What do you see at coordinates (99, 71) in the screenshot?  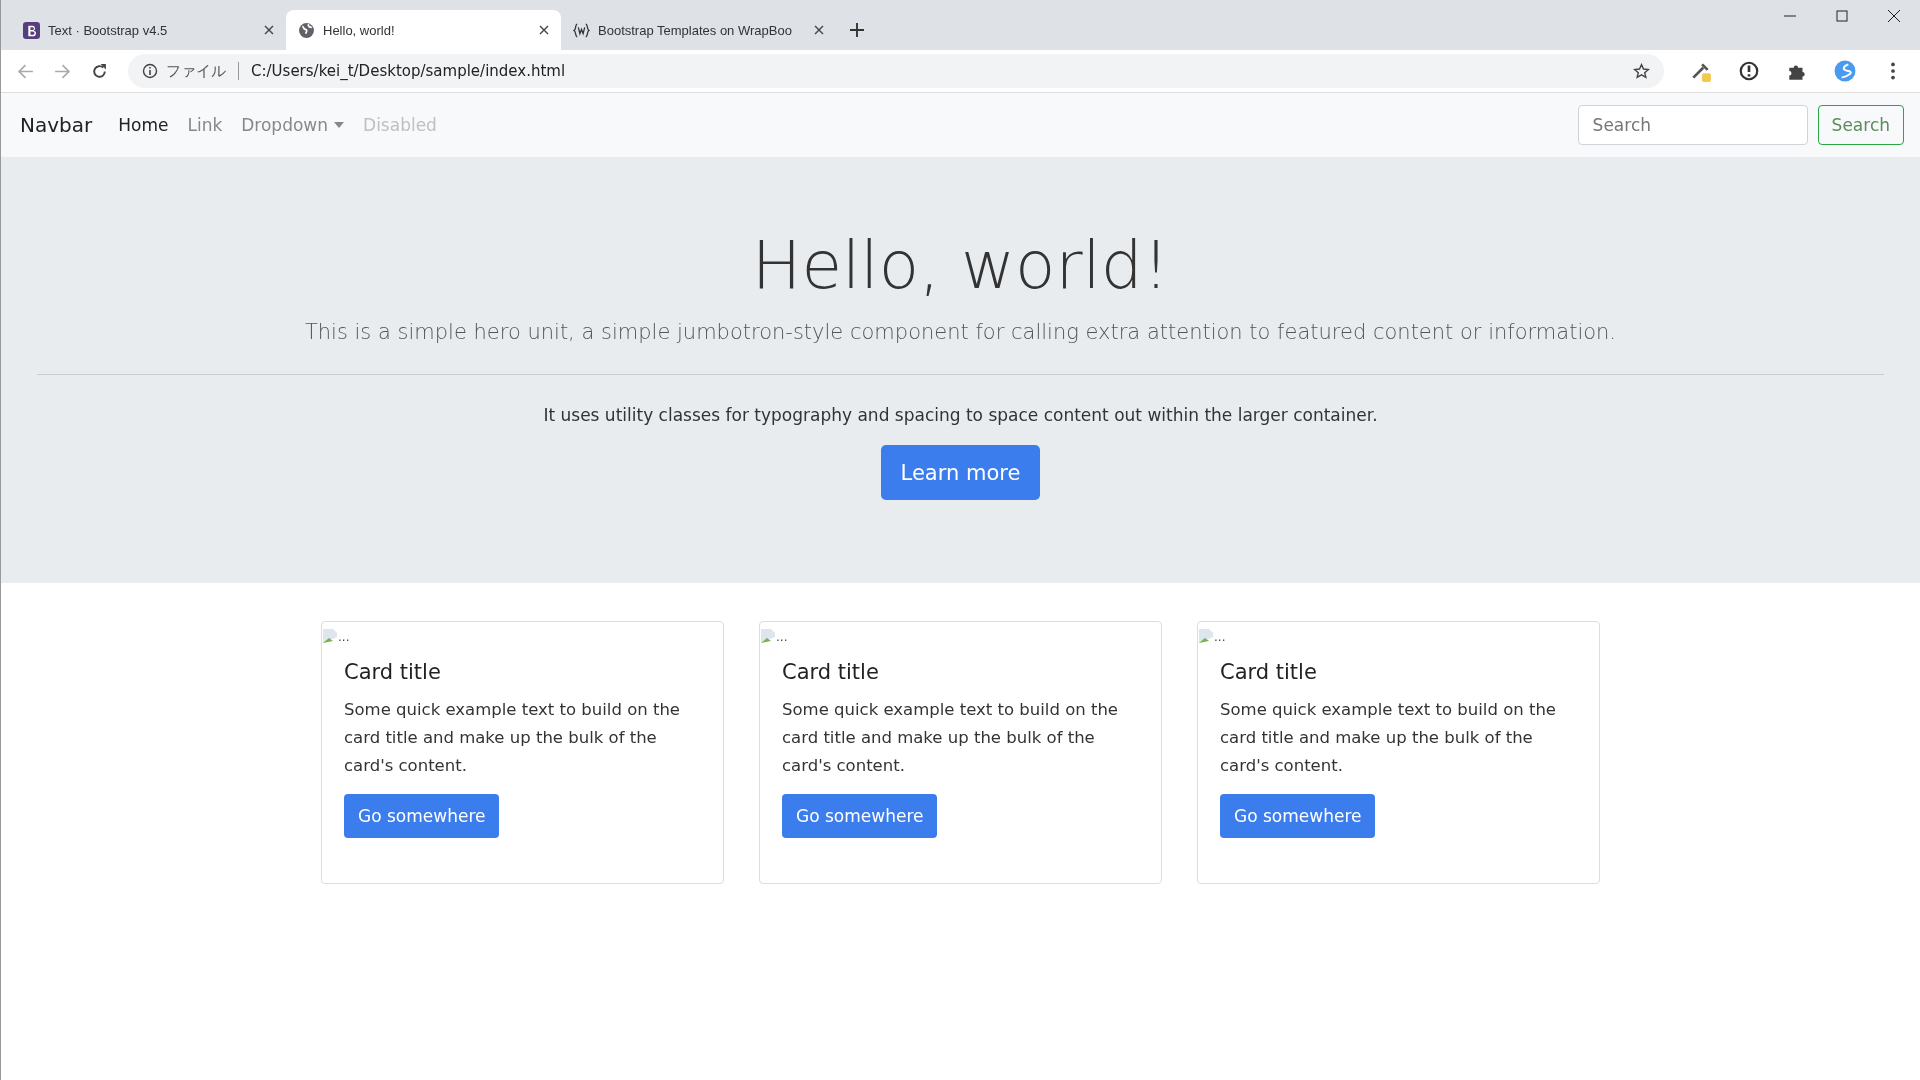 I see `reload-icon` at bounding box center [99, 71].